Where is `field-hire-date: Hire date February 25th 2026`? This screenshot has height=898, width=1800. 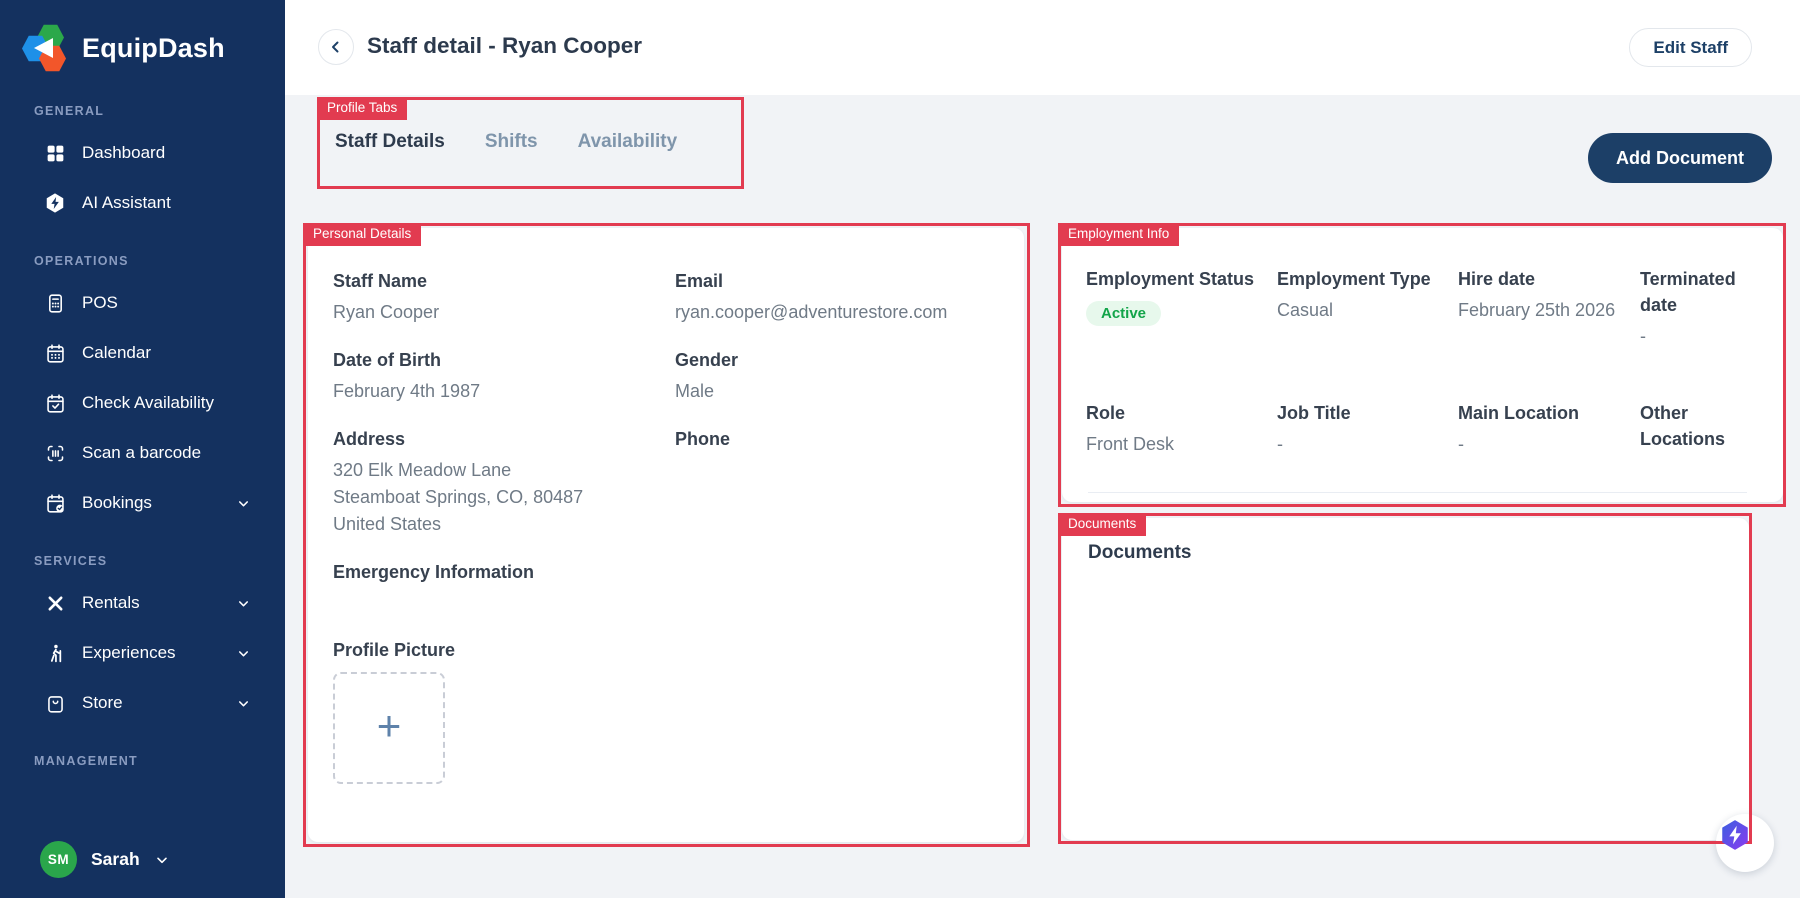
field-hire-date: Hire date February 25th 2026 is located at coordinates (1549, 326).